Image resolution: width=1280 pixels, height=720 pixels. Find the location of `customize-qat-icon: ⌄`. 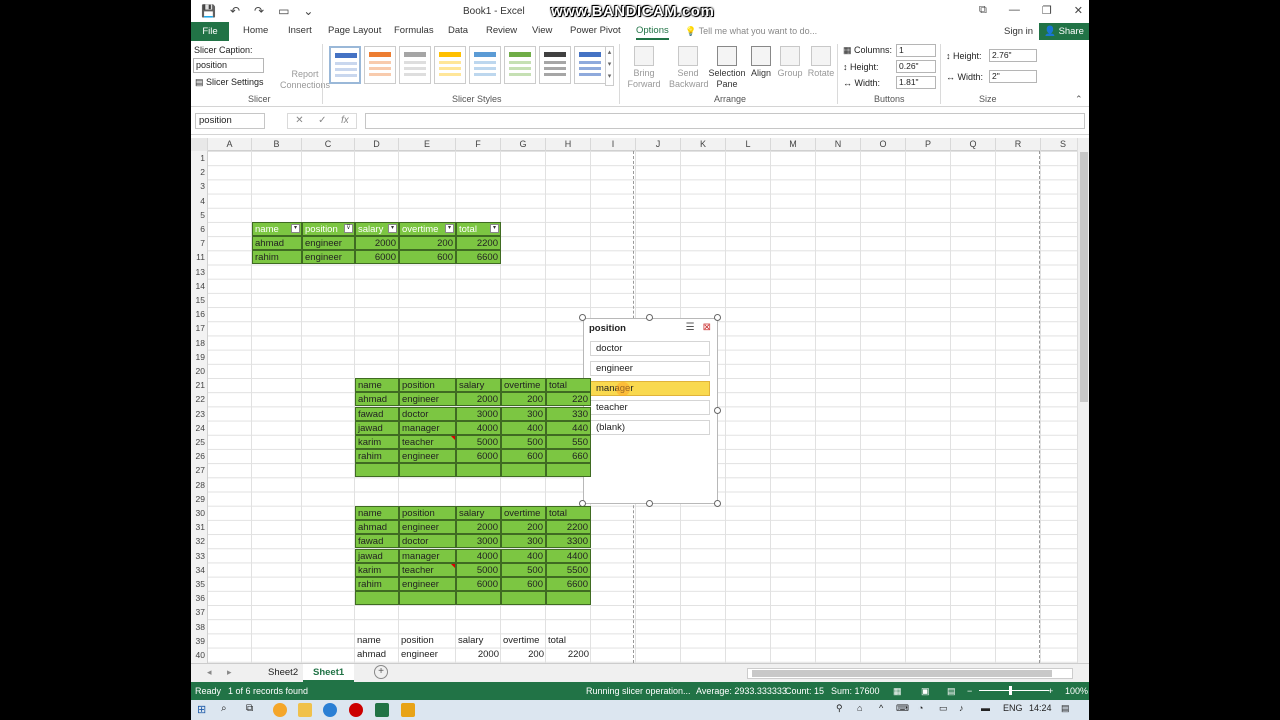

customize-qat-icon: ⌄ is located at coordinates (308, 11).